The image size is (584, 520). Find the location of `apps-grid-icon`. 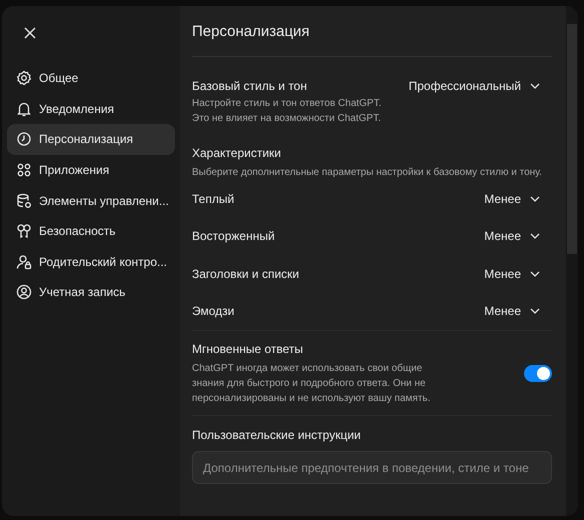

apps-grid-icon is located at coordinates (24, 170).